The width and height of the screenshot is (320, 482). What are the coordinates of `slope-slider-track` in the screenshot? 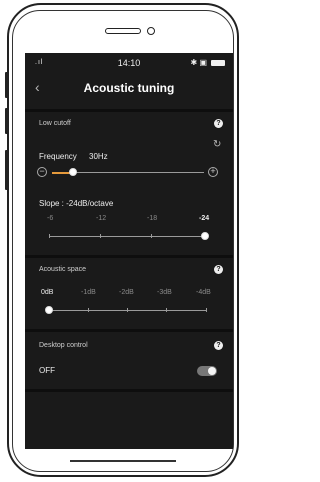 It's located at (128, 236).